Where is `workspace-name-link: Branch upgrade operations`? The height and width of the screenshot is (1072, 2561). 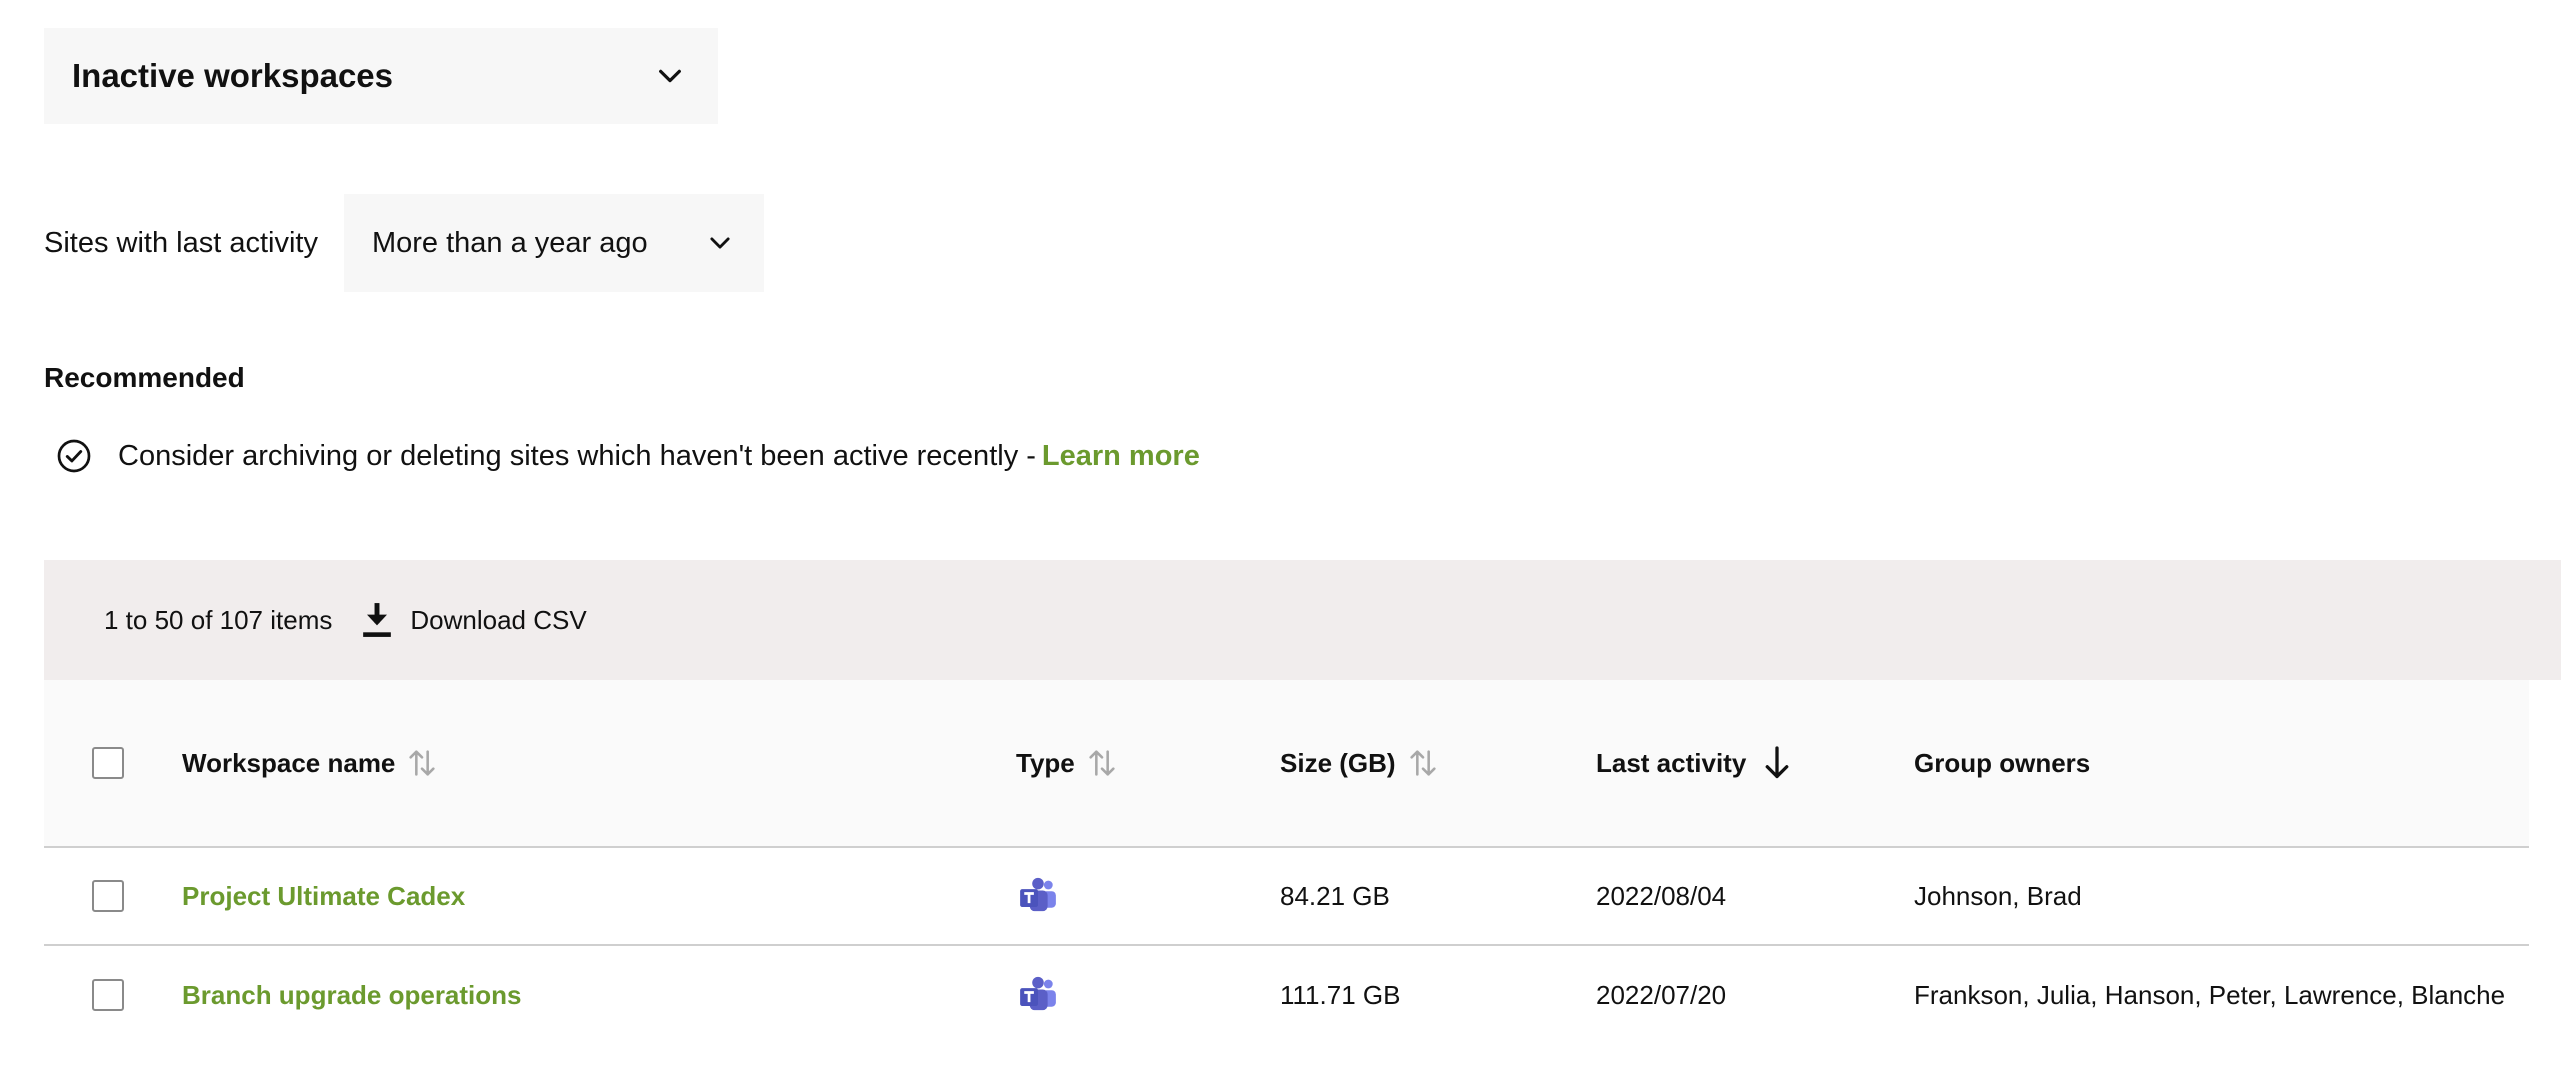
workspace-name-link: Branch upgrade operations is located at coordinates (352, 995).